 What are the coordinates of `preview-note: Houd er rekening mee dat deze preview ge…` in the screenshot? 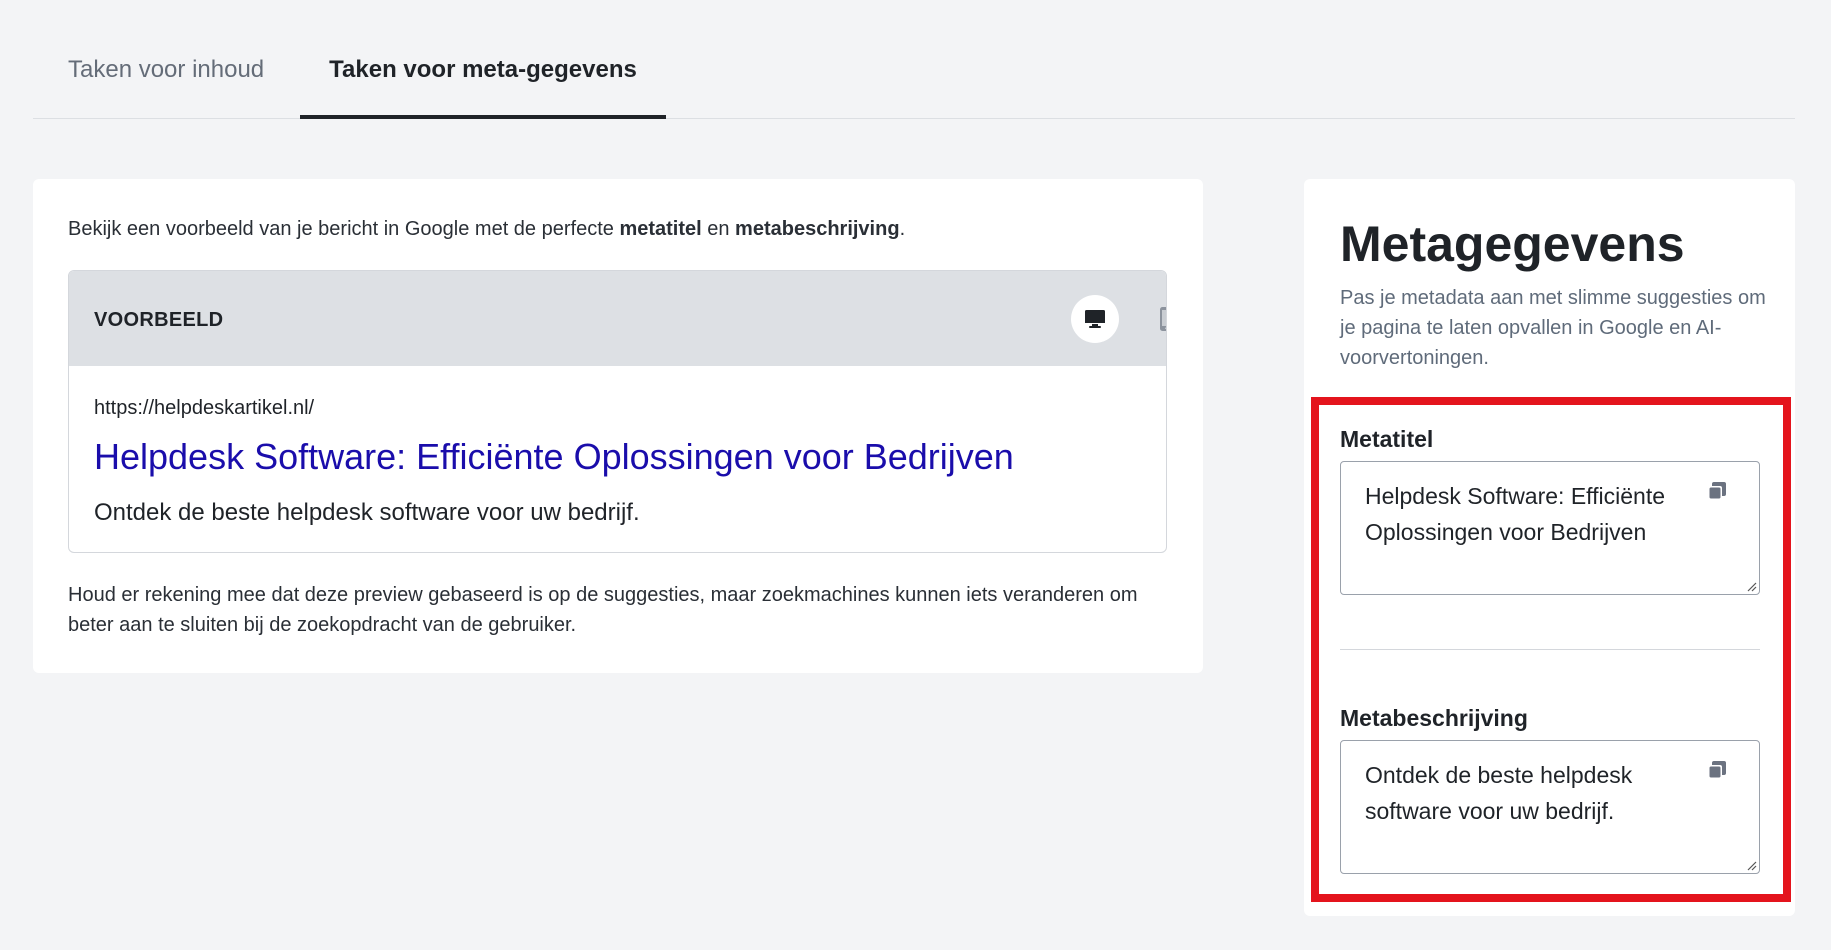 It's located at (603, 610).